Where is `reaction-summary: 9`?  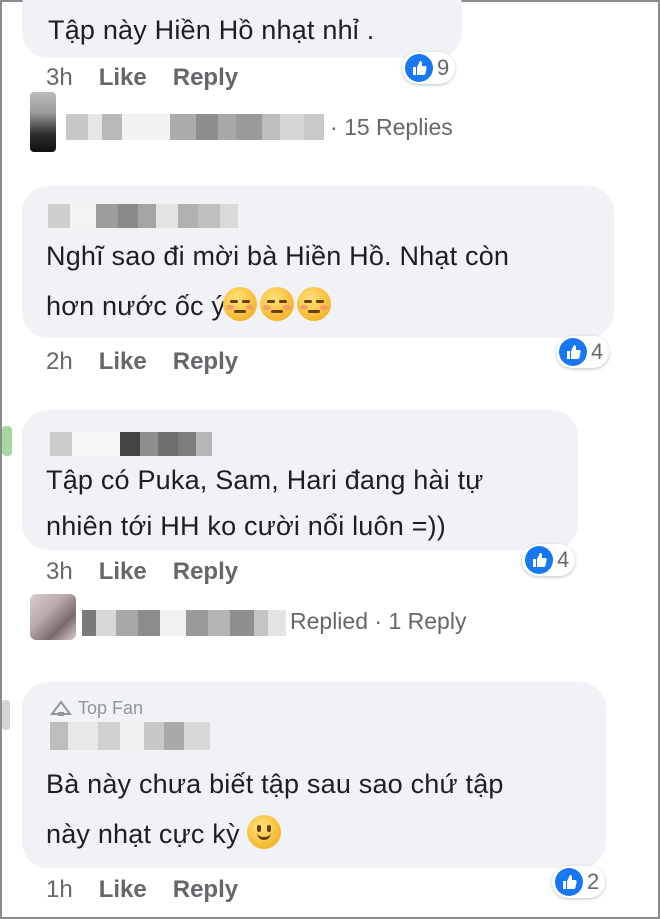 reaction-summary: 9 is located at coordinates (429, 68).